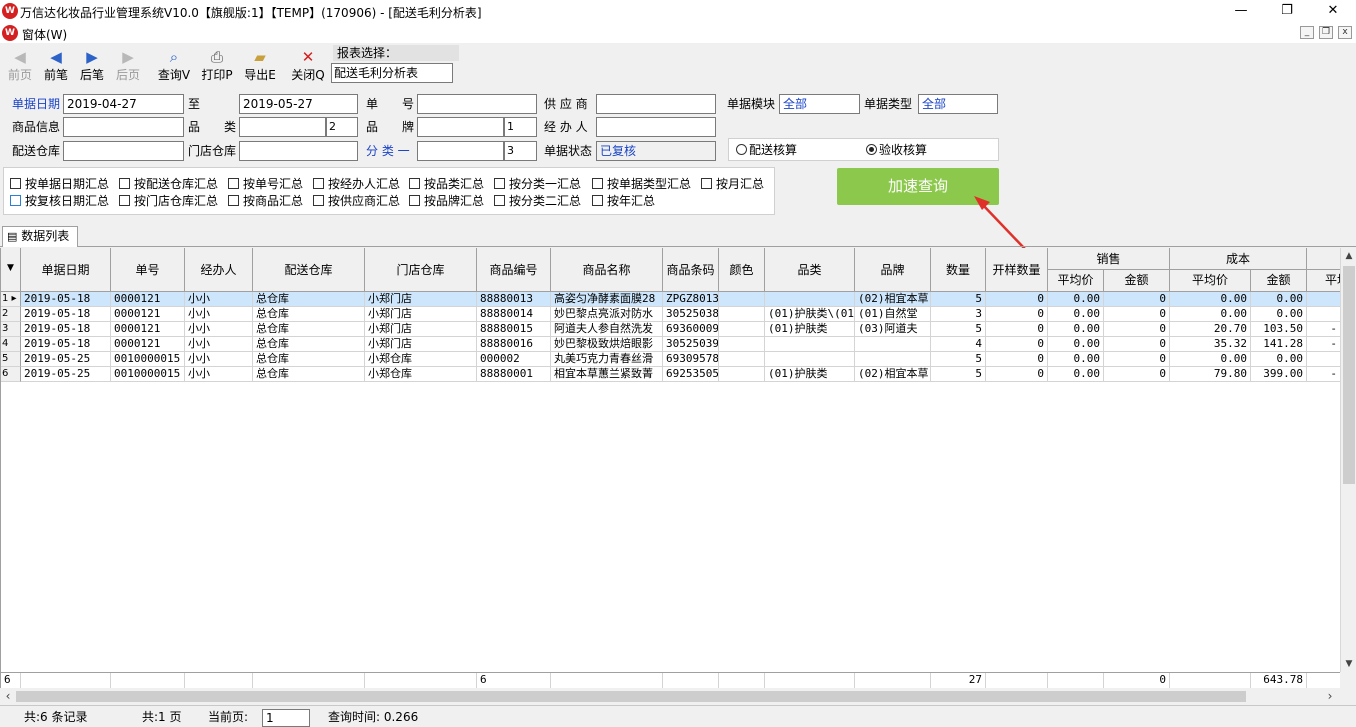  Describe the element at coordinates (11, 344) in the screenshot. I see `row-indicator: 4` at that location.